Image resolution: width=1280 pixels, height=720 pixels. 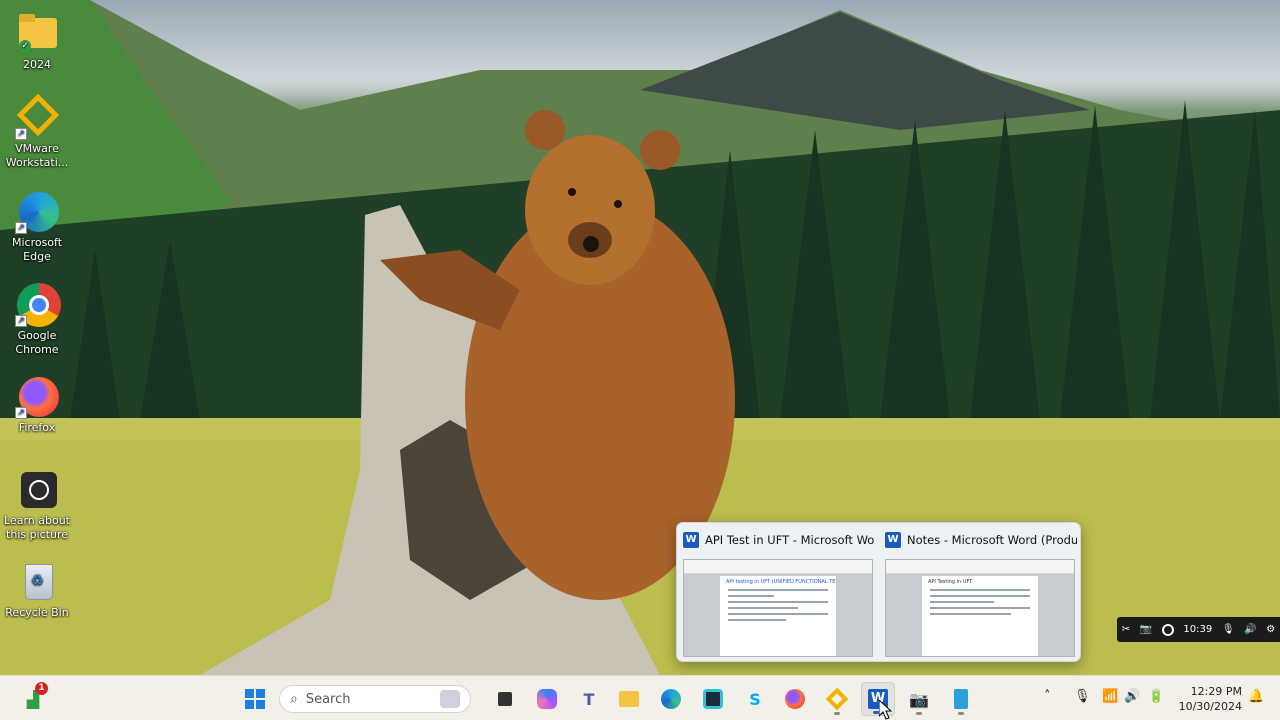 I want to click on clock: 12:29 PM 10/30/2024, so click(x=1209, y=699).